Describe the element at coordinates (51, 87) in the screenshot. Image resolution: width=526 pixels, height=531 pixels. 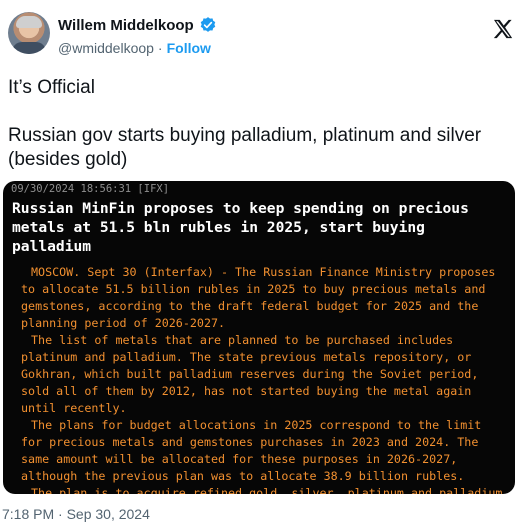
I see `tweet-line-1: It’s Official` at that location.